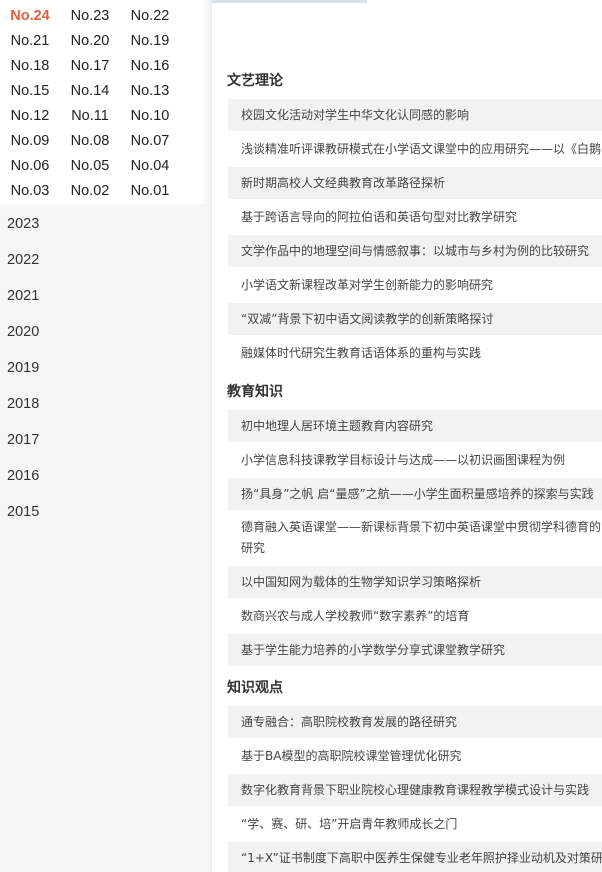  What do you see at coordinates (90, 91) in the screenshot?
I see `issue-link: No.14` at bounding box center [90, 91].